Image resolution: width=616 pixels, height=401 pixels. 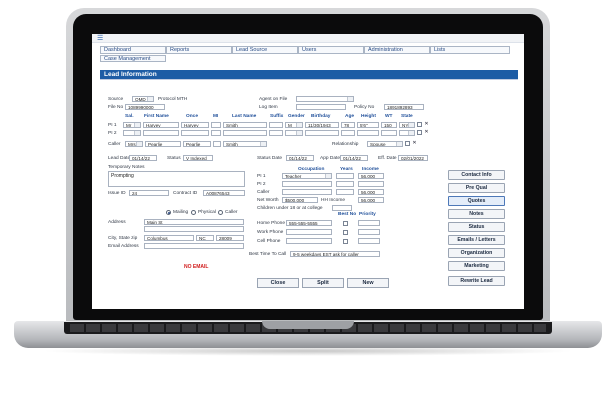 I want to click on pi1-height: 5'6", so click(x=368, y=125).